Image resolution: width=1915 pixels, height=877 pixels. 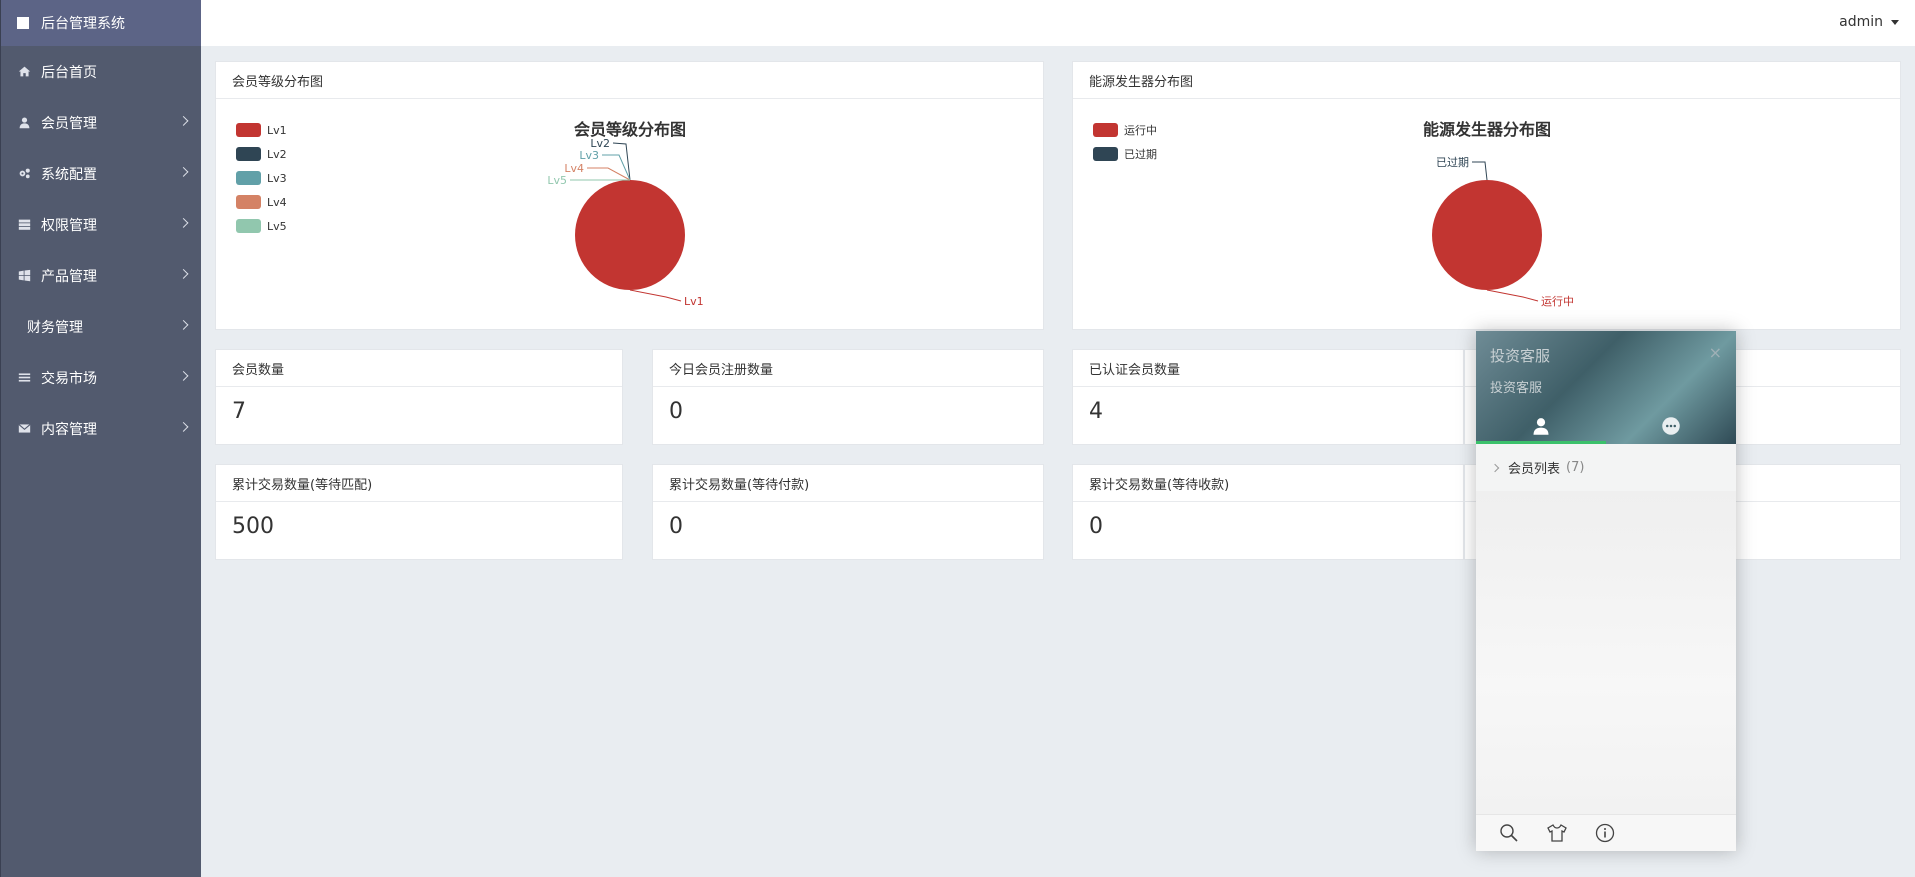 I want to click on caret-down-icon, so click(x=1895, y=22).